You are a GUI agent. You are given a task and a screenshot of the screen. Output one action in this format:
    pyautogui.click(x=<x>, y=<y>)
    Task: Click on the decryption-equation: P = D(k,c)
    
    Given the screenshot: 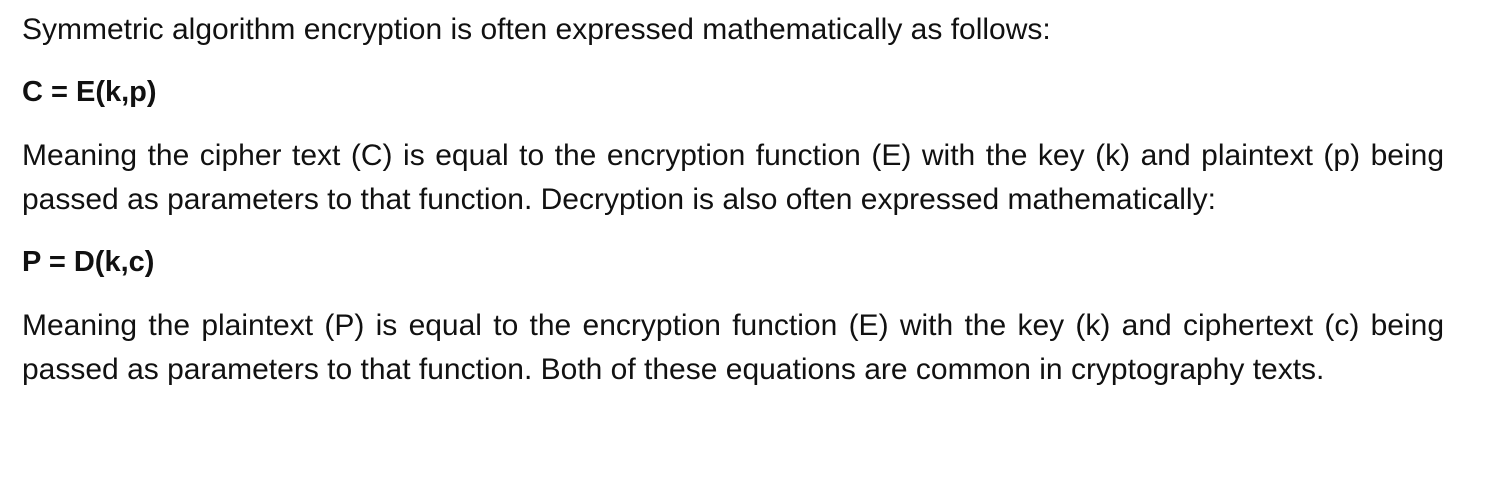 What is the action you would take?
    pyautogui.click(x=88, y=262)
    